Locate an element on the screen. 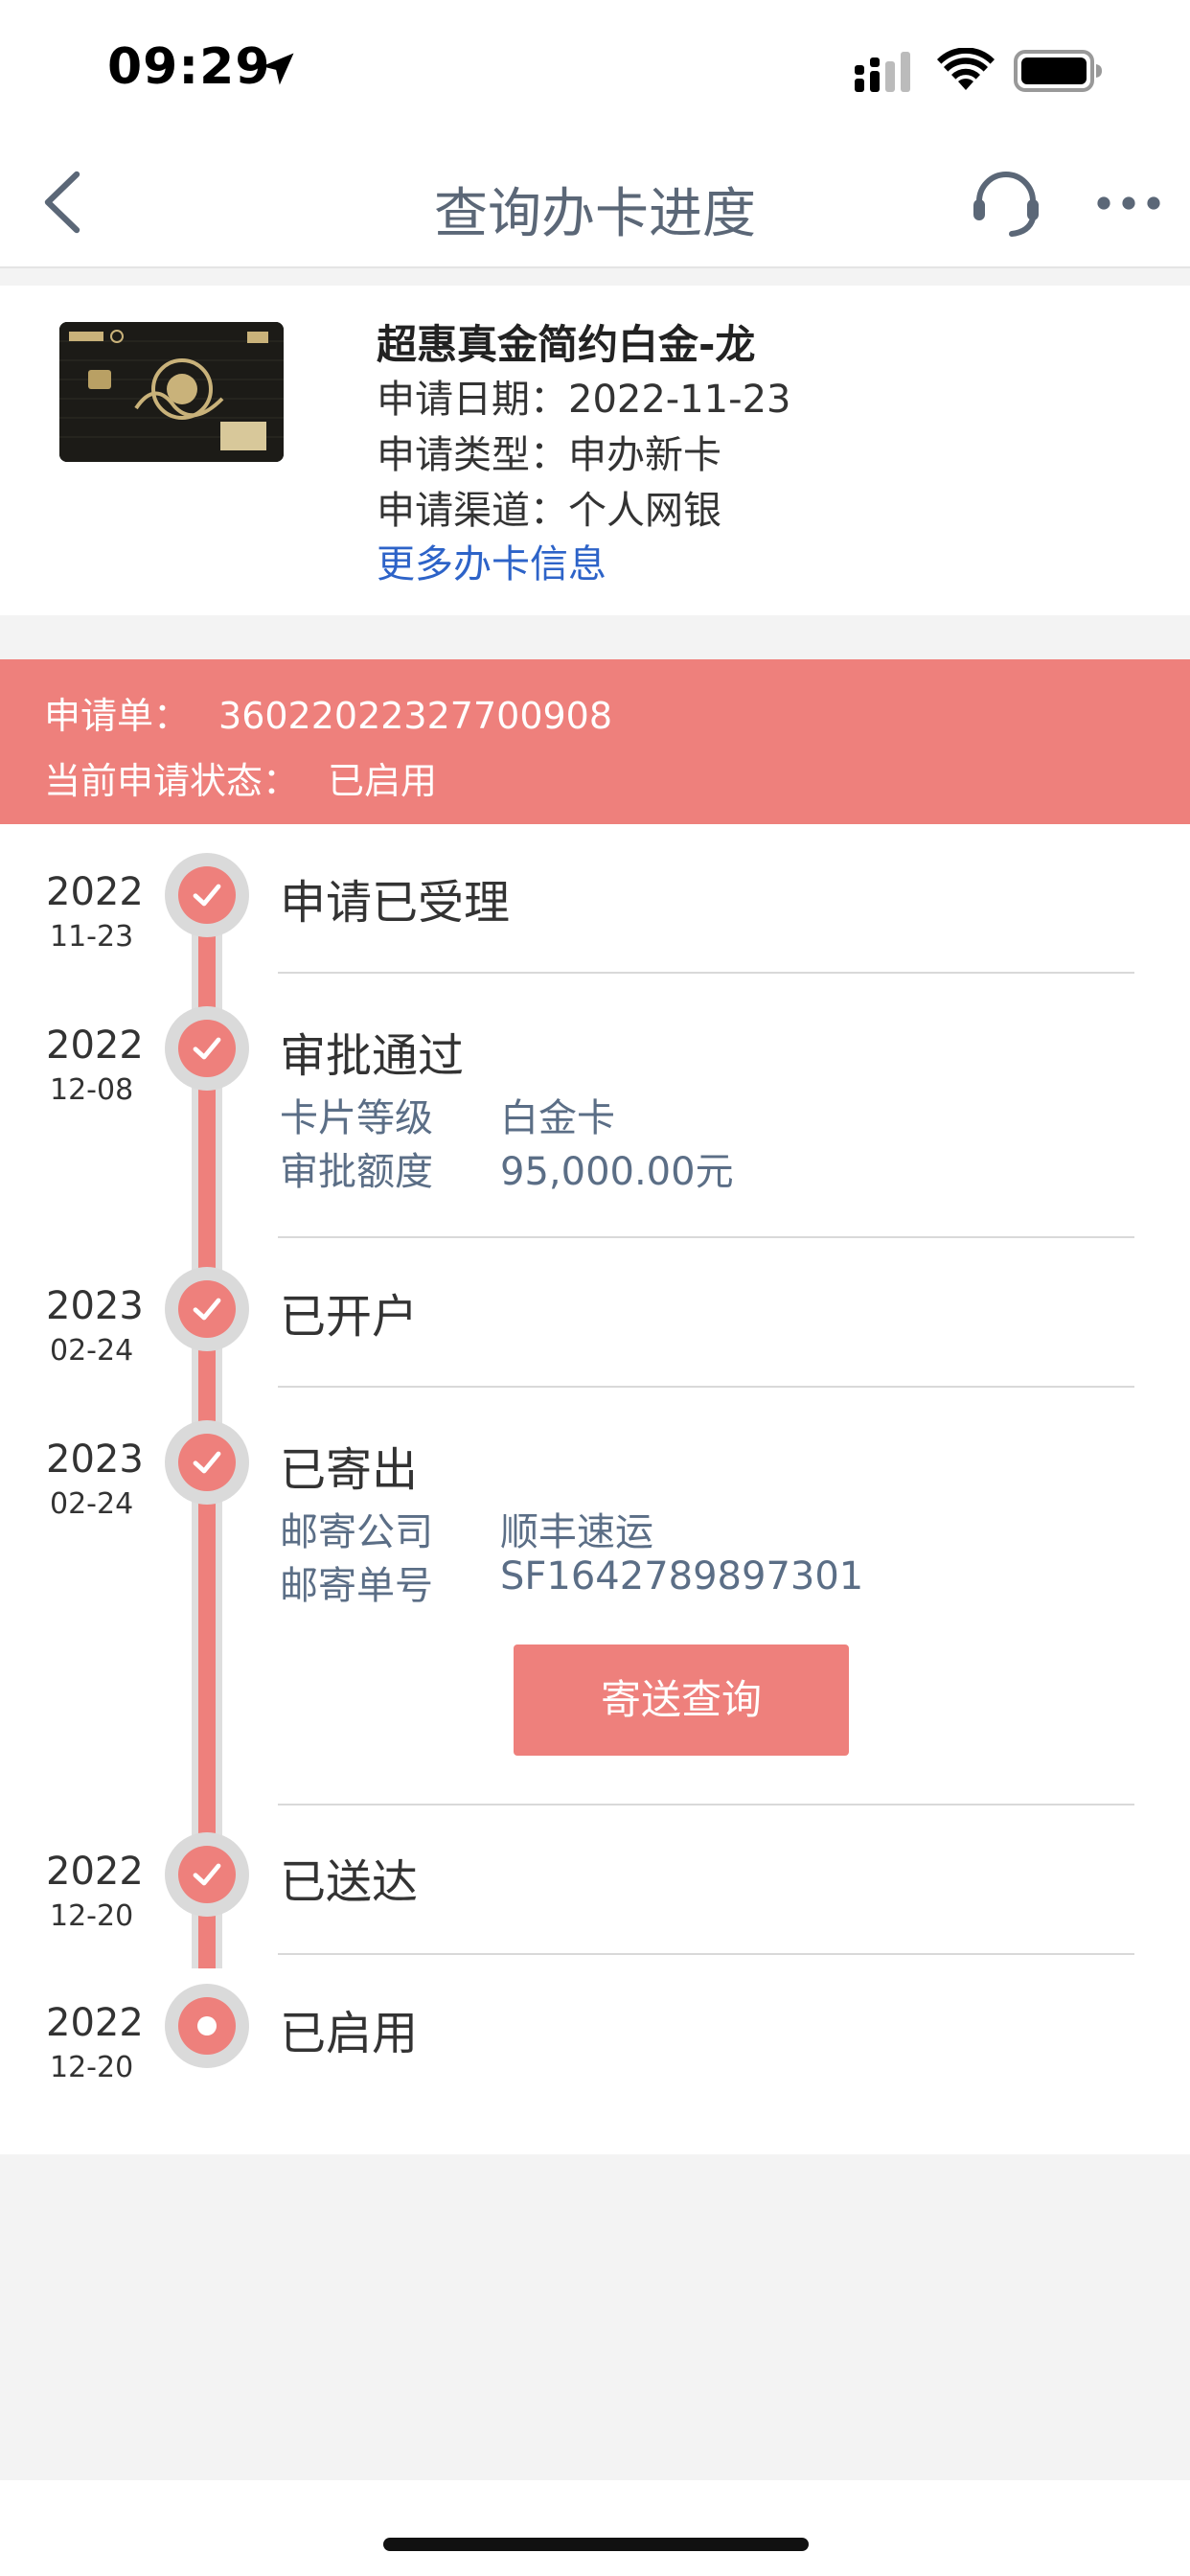 This screenshot has width=1190, height=2576. apply-date-row: 申请日期：2022-11-23 is located at coordinates (584, 396).